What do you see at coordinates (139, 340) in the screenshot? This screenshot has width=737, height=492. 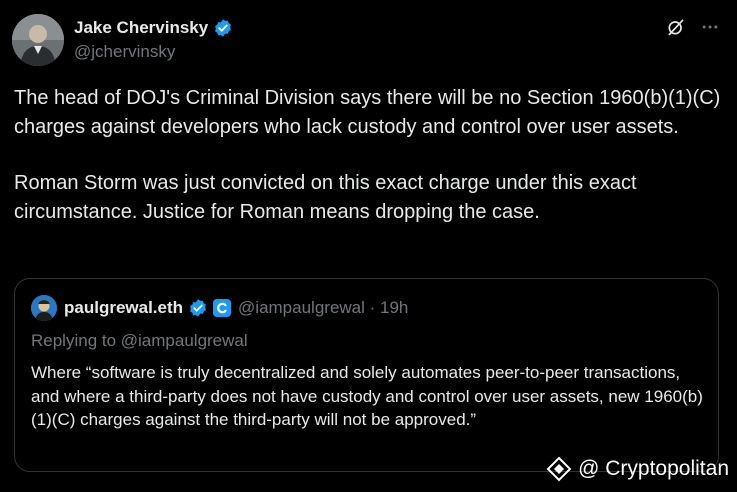 I see `replying-to: Replying to @iampaulgrewal` at bounding box center [139, 340].